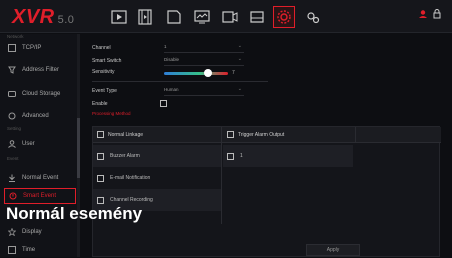 This screenshot has height=258, width=452. Describe the element at coordinates (230, 134) in the screenshot. I see `trigger-alarm-checkbox` at that location.